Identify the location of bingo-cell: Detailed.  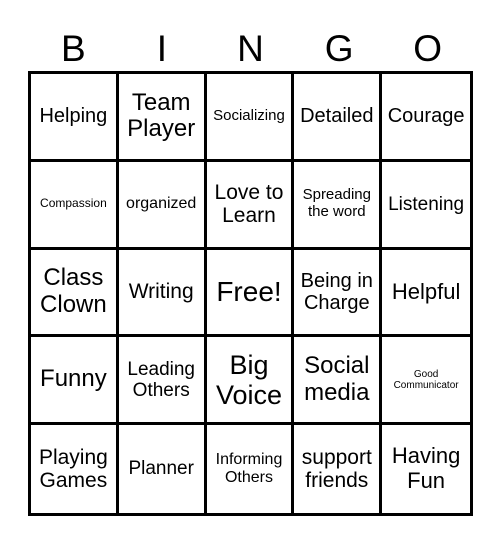
(338, 118).